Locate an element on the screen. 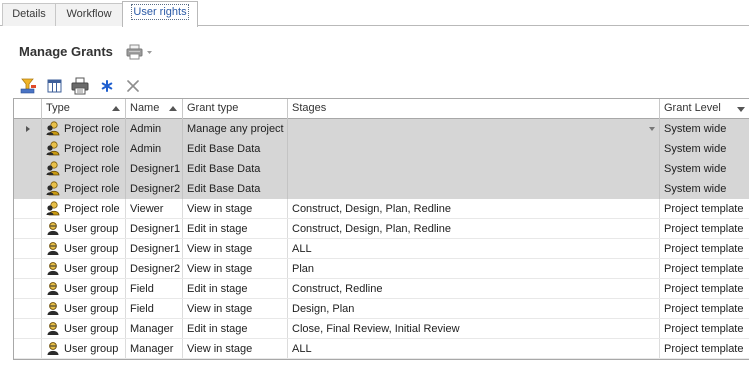 The width and height of the screenshot is (749, 368). tab-workflow: Workflow is located at coordinates (89, 14).